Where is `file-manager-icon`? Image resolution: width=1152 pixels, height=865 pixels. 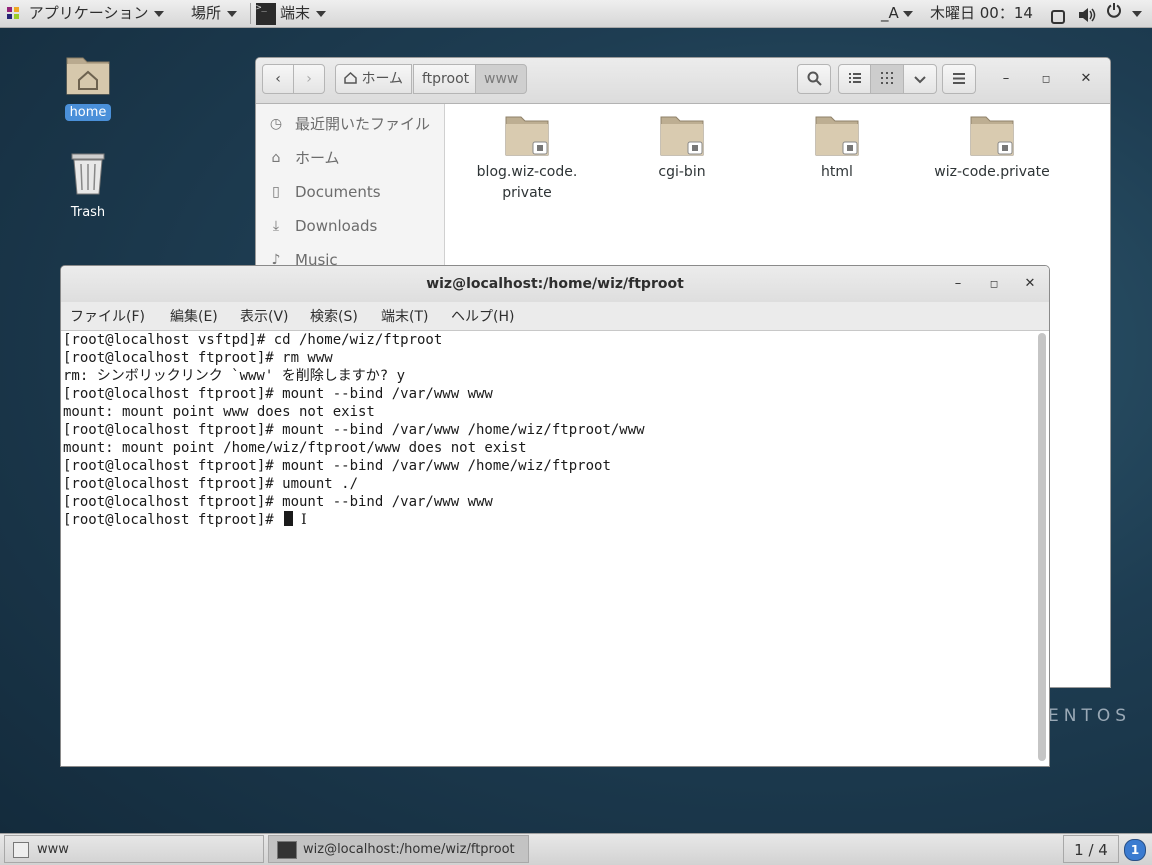
file-manager-icon is located at coordinates (21, 850).